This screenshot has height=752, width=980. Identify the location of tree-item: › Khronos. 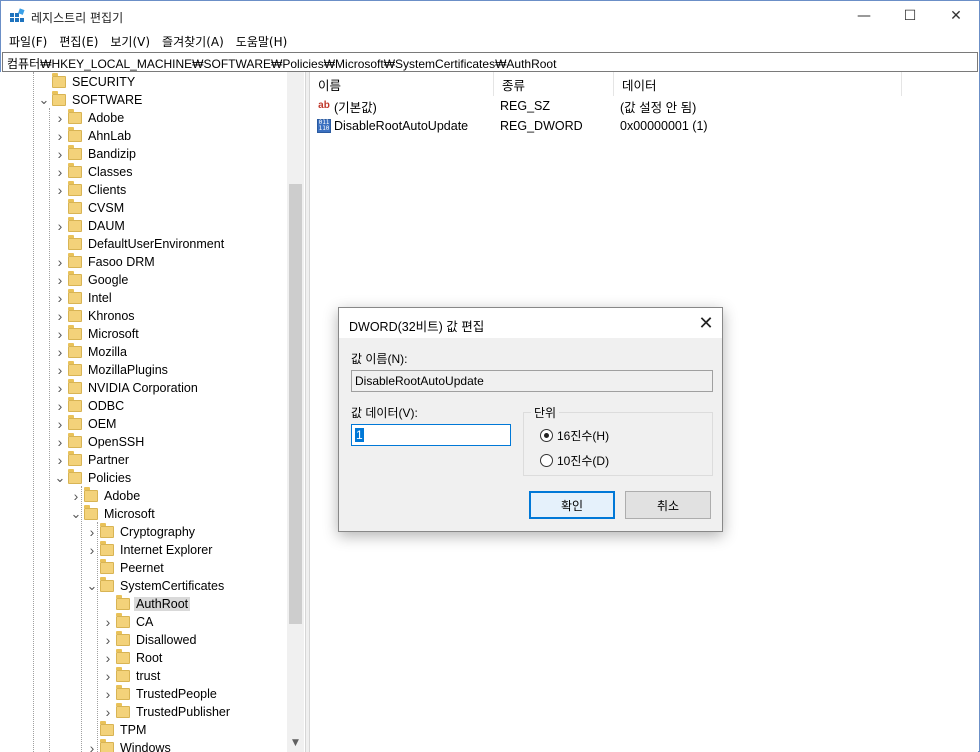
(95, 316).